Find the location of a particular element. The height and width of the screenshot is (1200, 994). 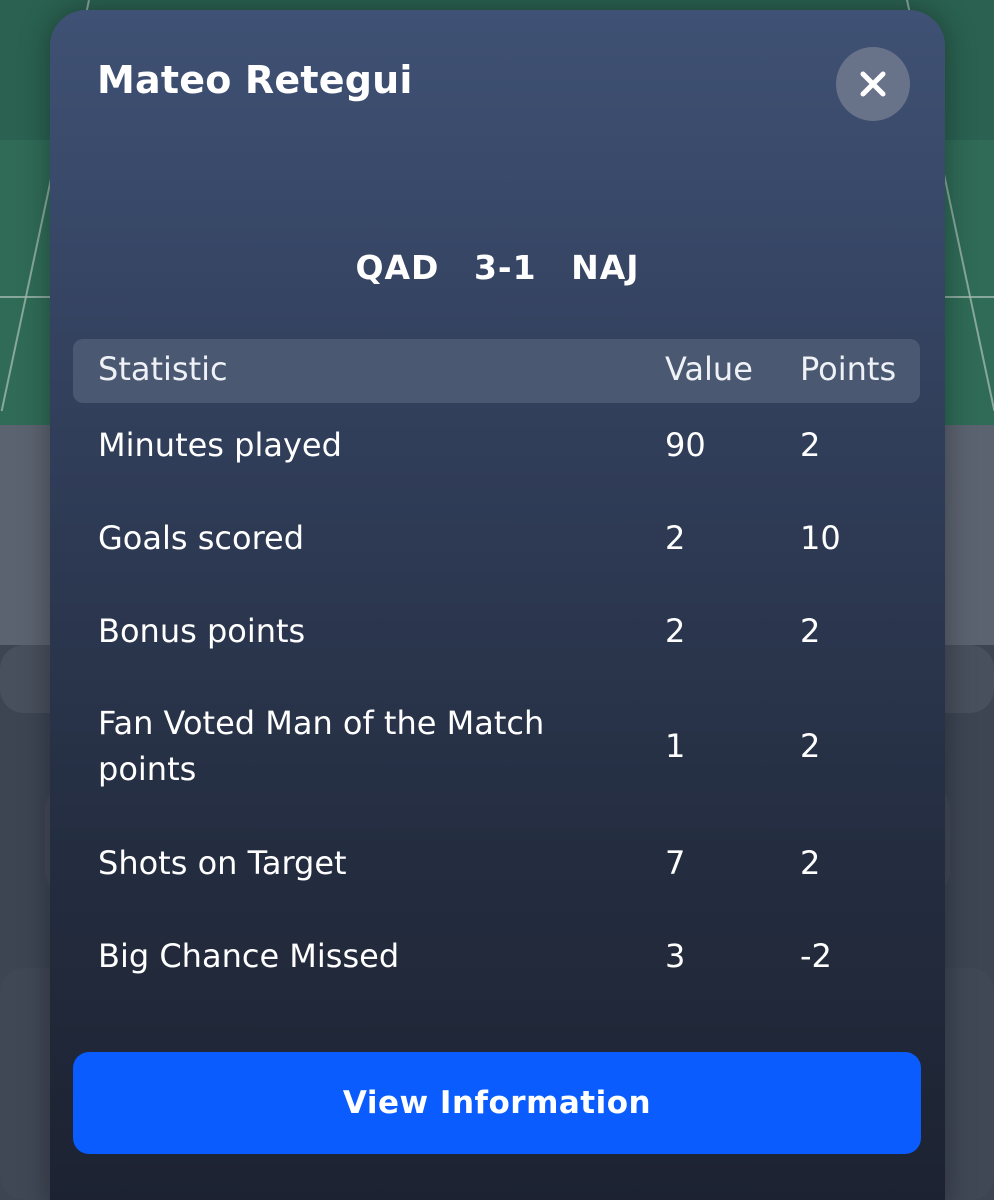

away-team: NAJ is located at coordinates (605, 267).